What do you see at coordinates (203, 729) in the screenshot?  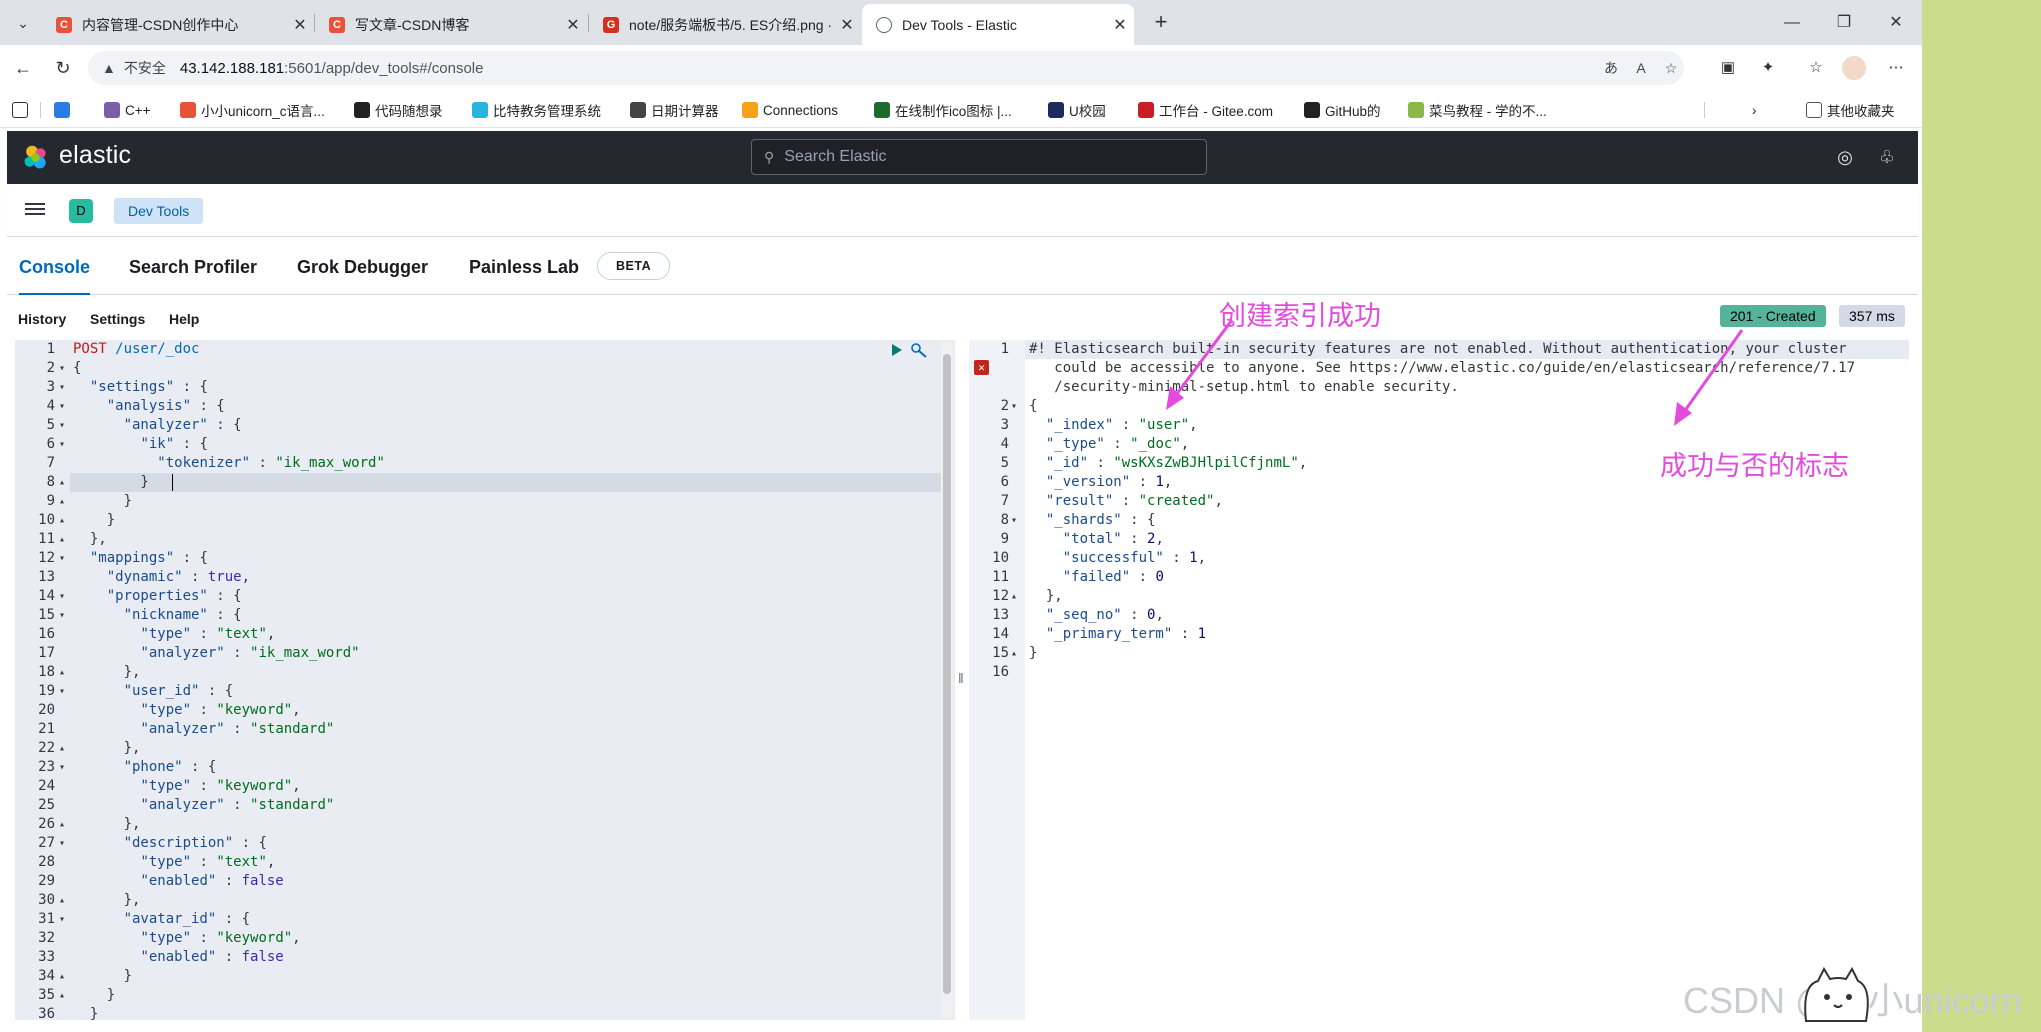 I see `code-line: "analyzer" : "standard"` at bounding box center [203, 729].